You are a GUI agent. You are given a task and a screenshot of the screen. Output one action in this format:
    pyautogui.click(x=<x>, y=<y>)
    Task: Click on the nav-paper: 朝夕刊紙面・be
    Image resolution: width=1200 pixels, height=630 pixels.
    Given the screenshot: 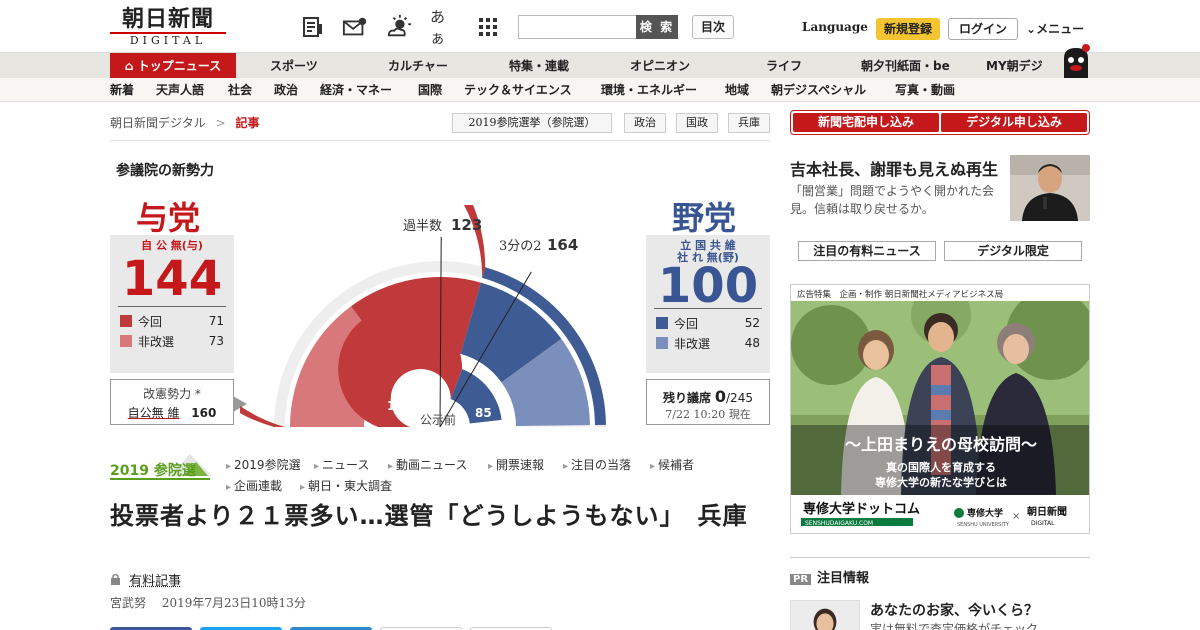 What is the action you would take?
    pyautogui.click(x=905, y=66)
    